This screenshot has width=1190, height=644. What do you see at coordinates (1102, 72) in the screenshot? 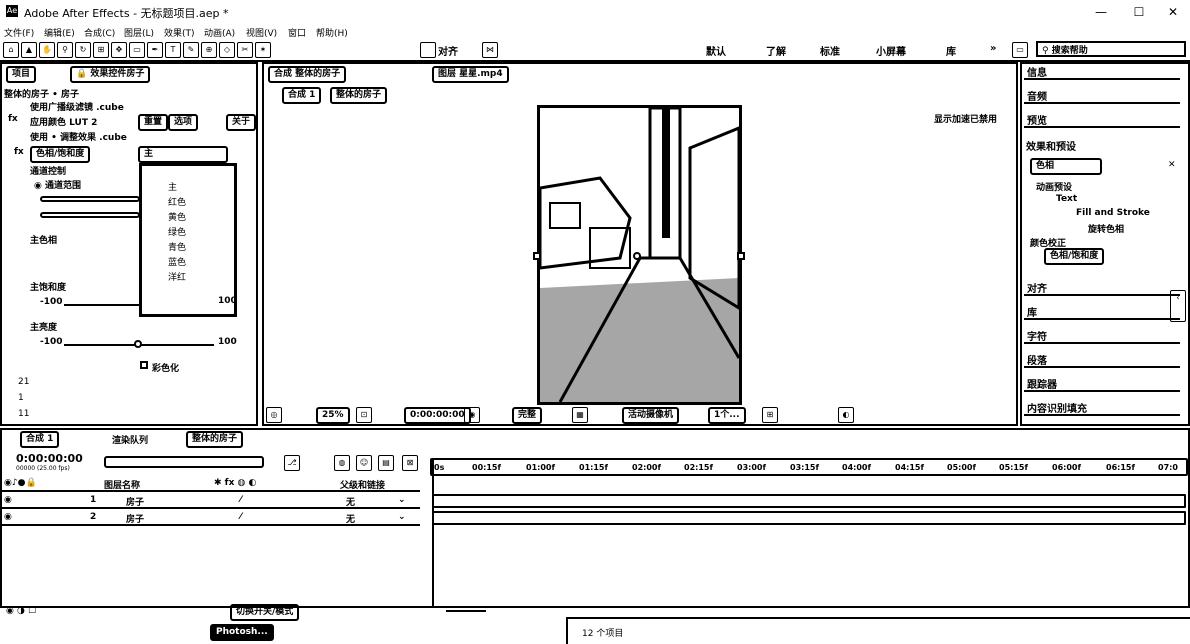
I see `panel-info: 信息` at bounding box center [1102, 72].